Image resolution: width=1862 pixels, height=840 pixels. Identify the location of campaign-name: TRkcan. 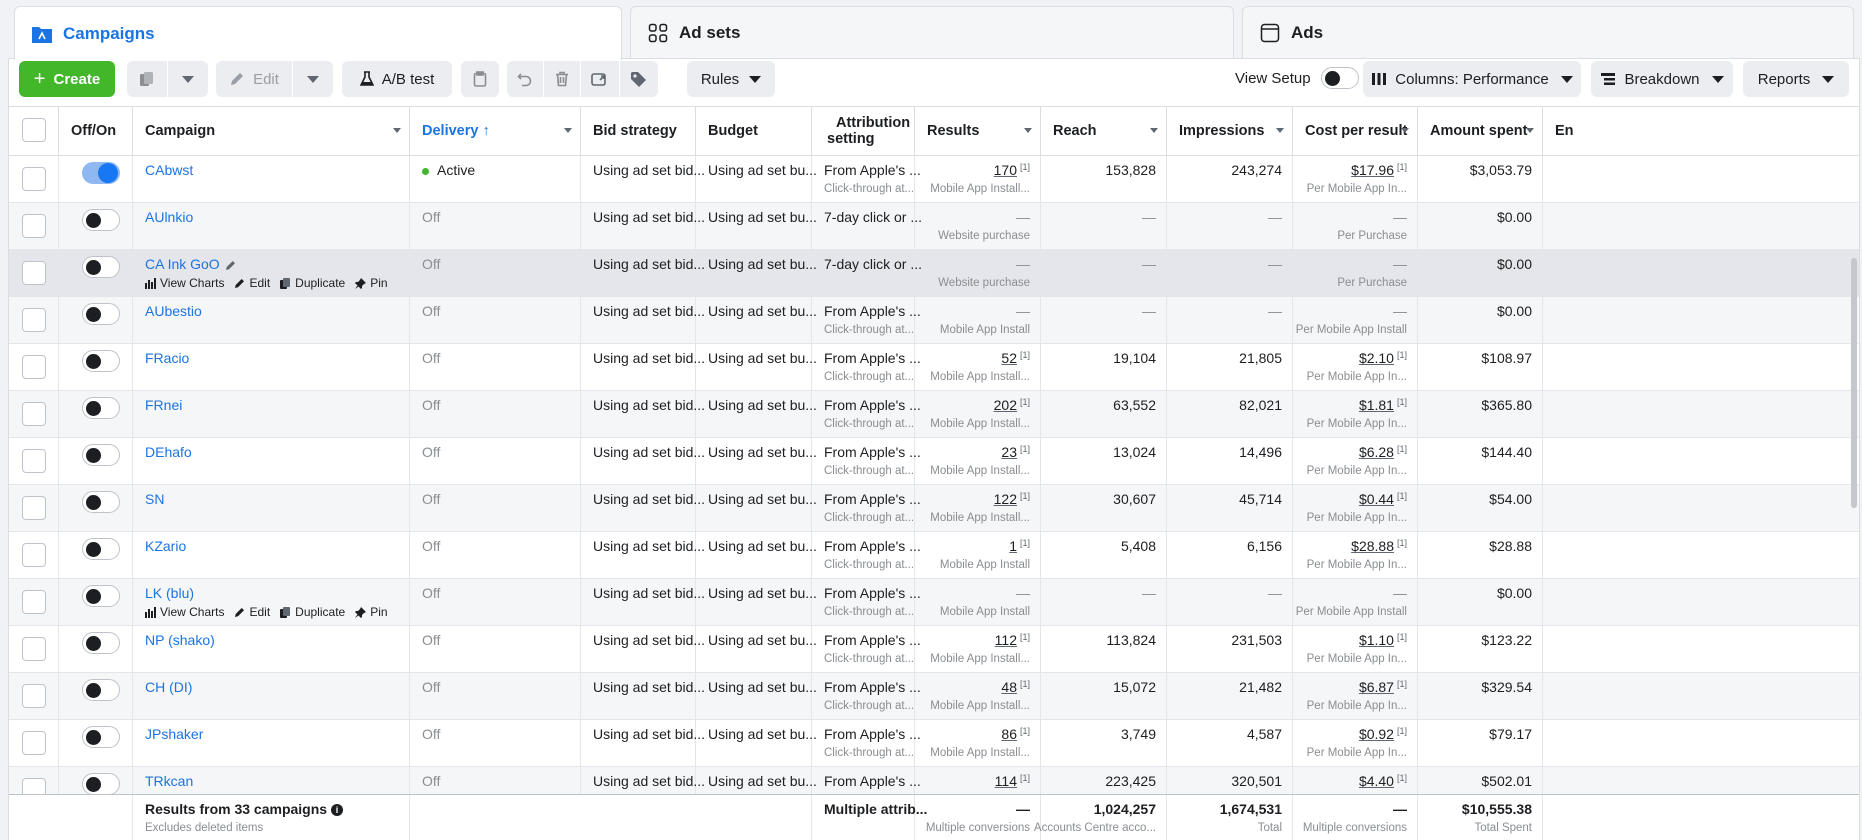
(169, 781).